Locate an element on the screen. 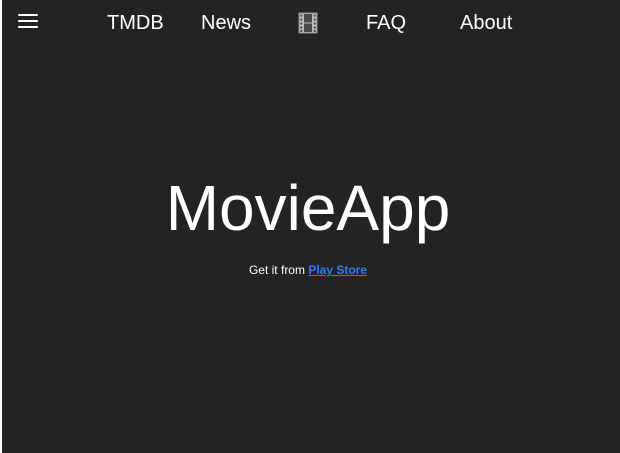  nav-link-about: About is located at coordinates (486, 23).